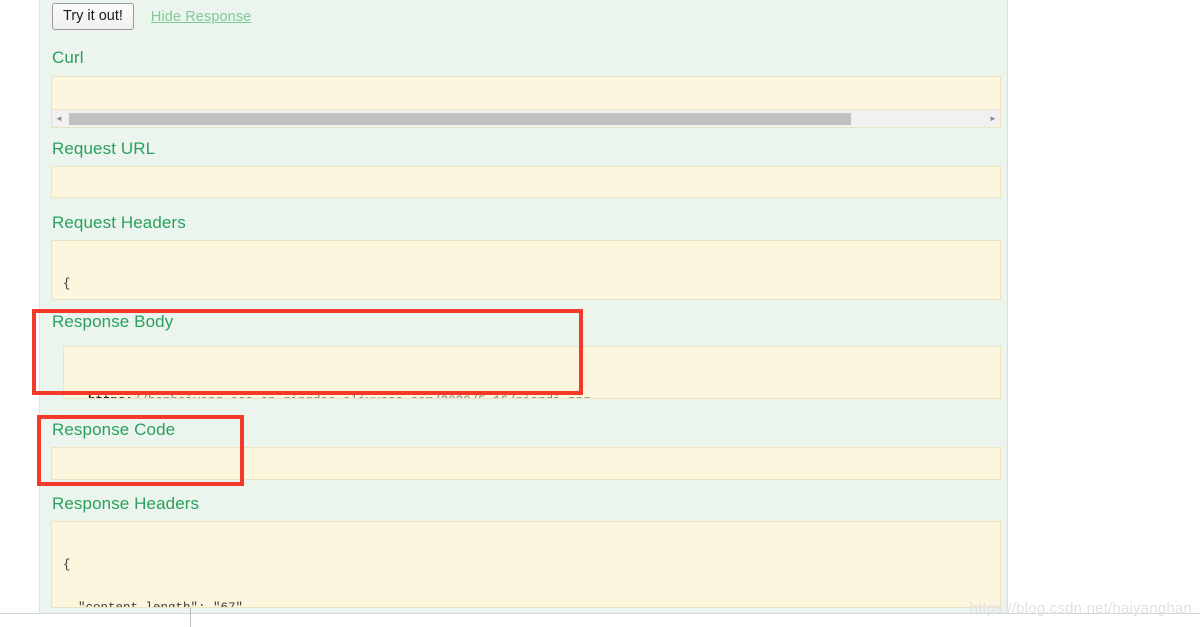  I want to click on scroll-left-arrow-icon: ◄, so click(59, 119).